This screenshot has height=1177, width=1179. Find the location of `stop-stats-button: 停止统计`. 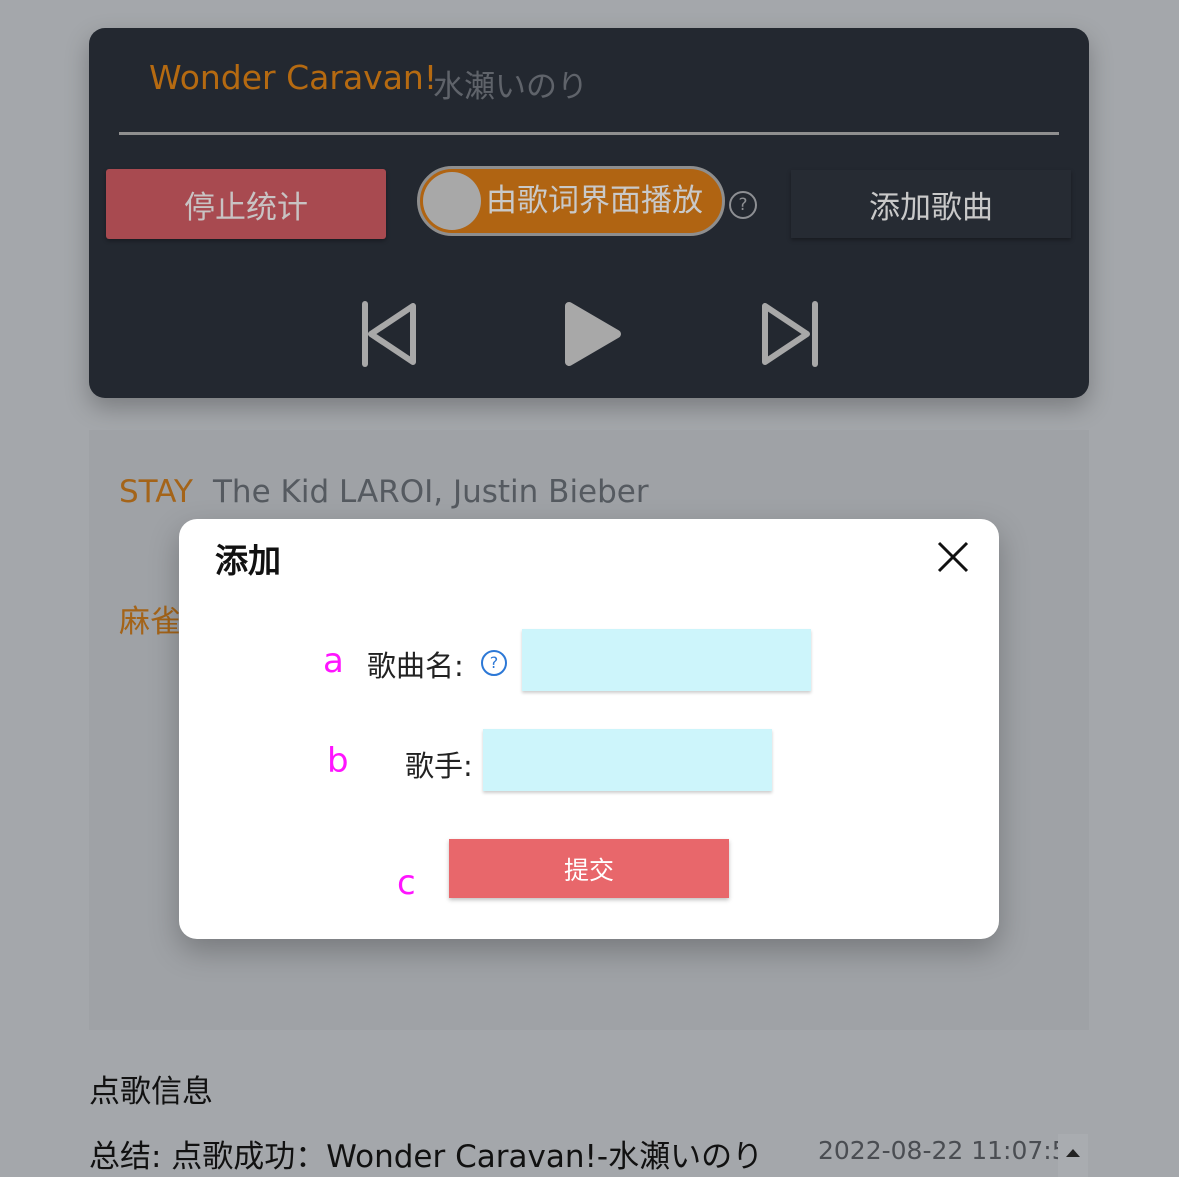

stop-stats-button: 停止统计 is located at coordinates (246, 204).